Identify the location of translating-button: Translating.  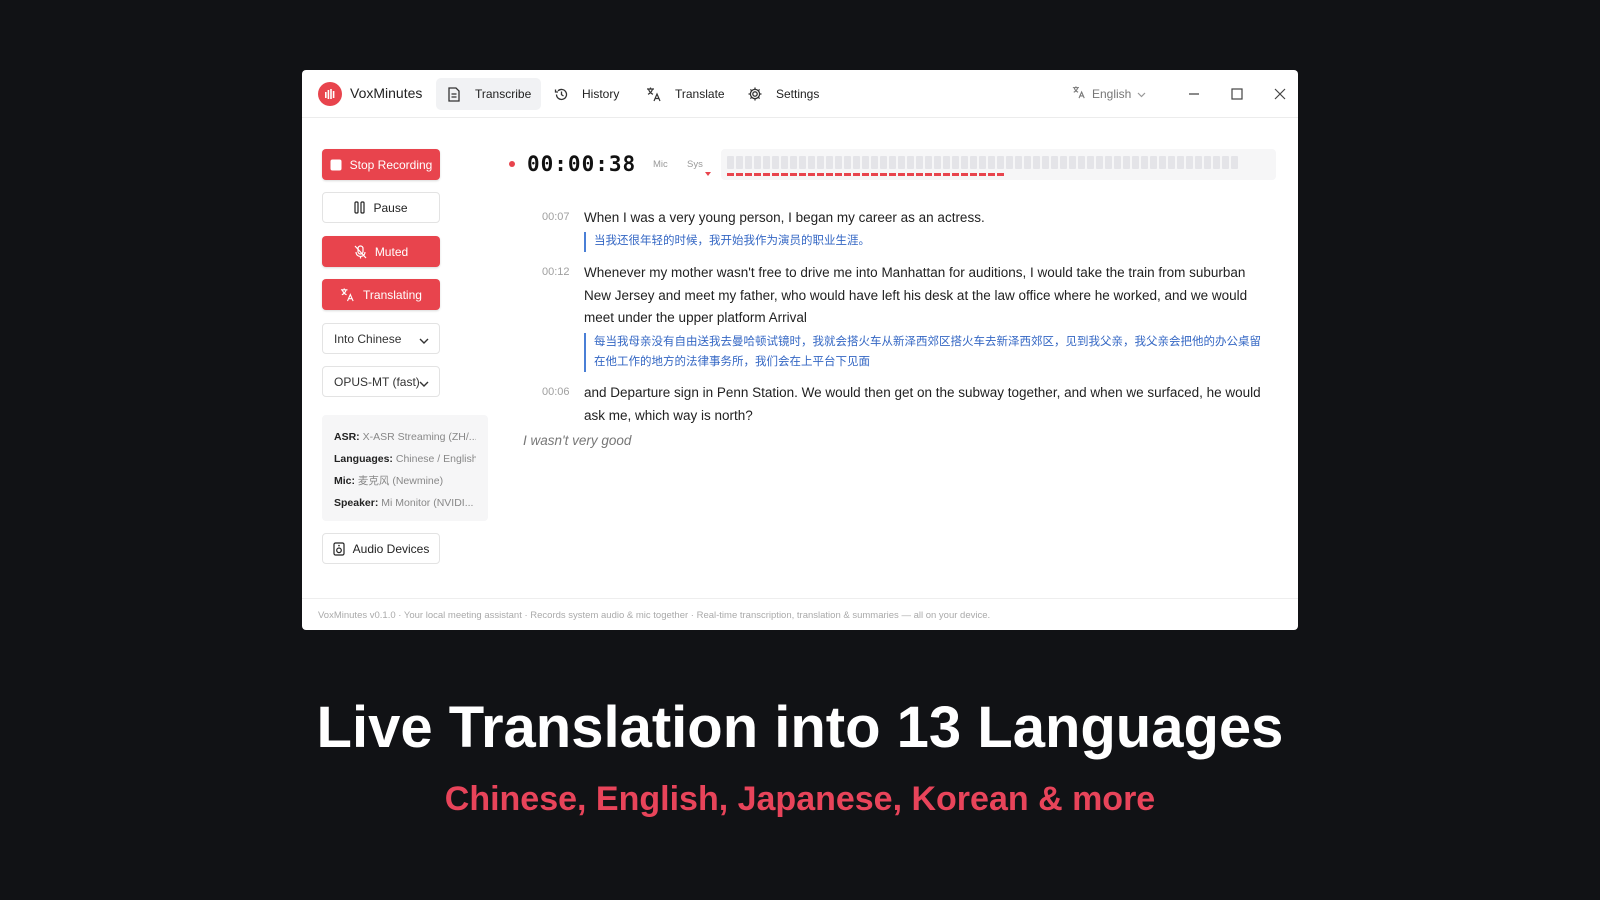
(381, 294).